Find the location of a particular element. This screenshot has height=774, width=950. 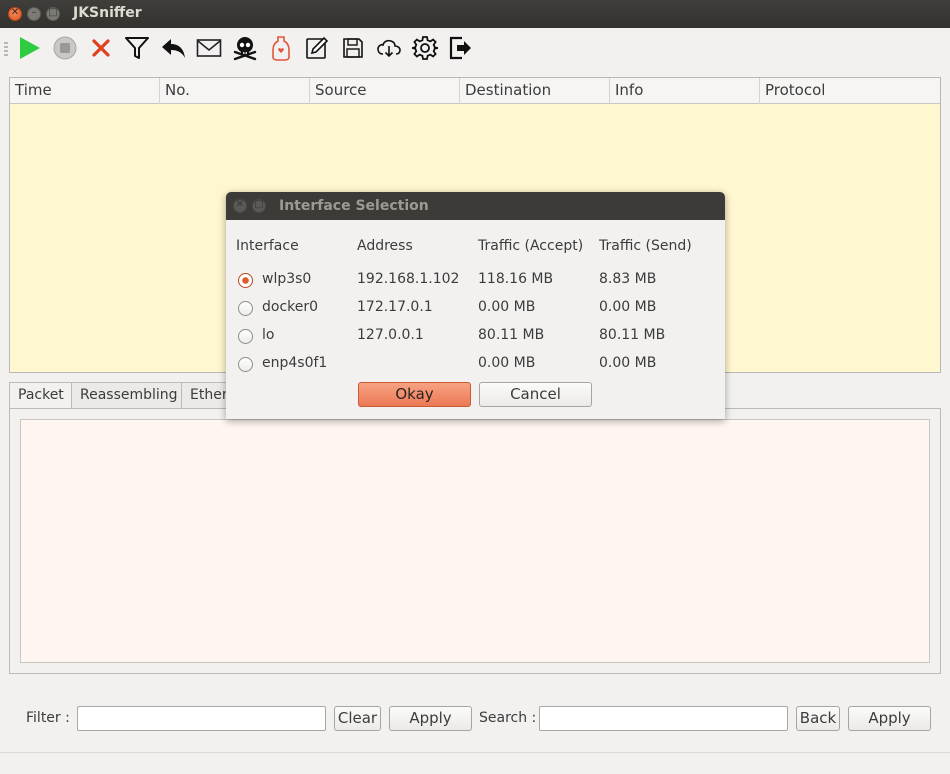

window-close-button: ✕ is located at coordinates (15, 14).